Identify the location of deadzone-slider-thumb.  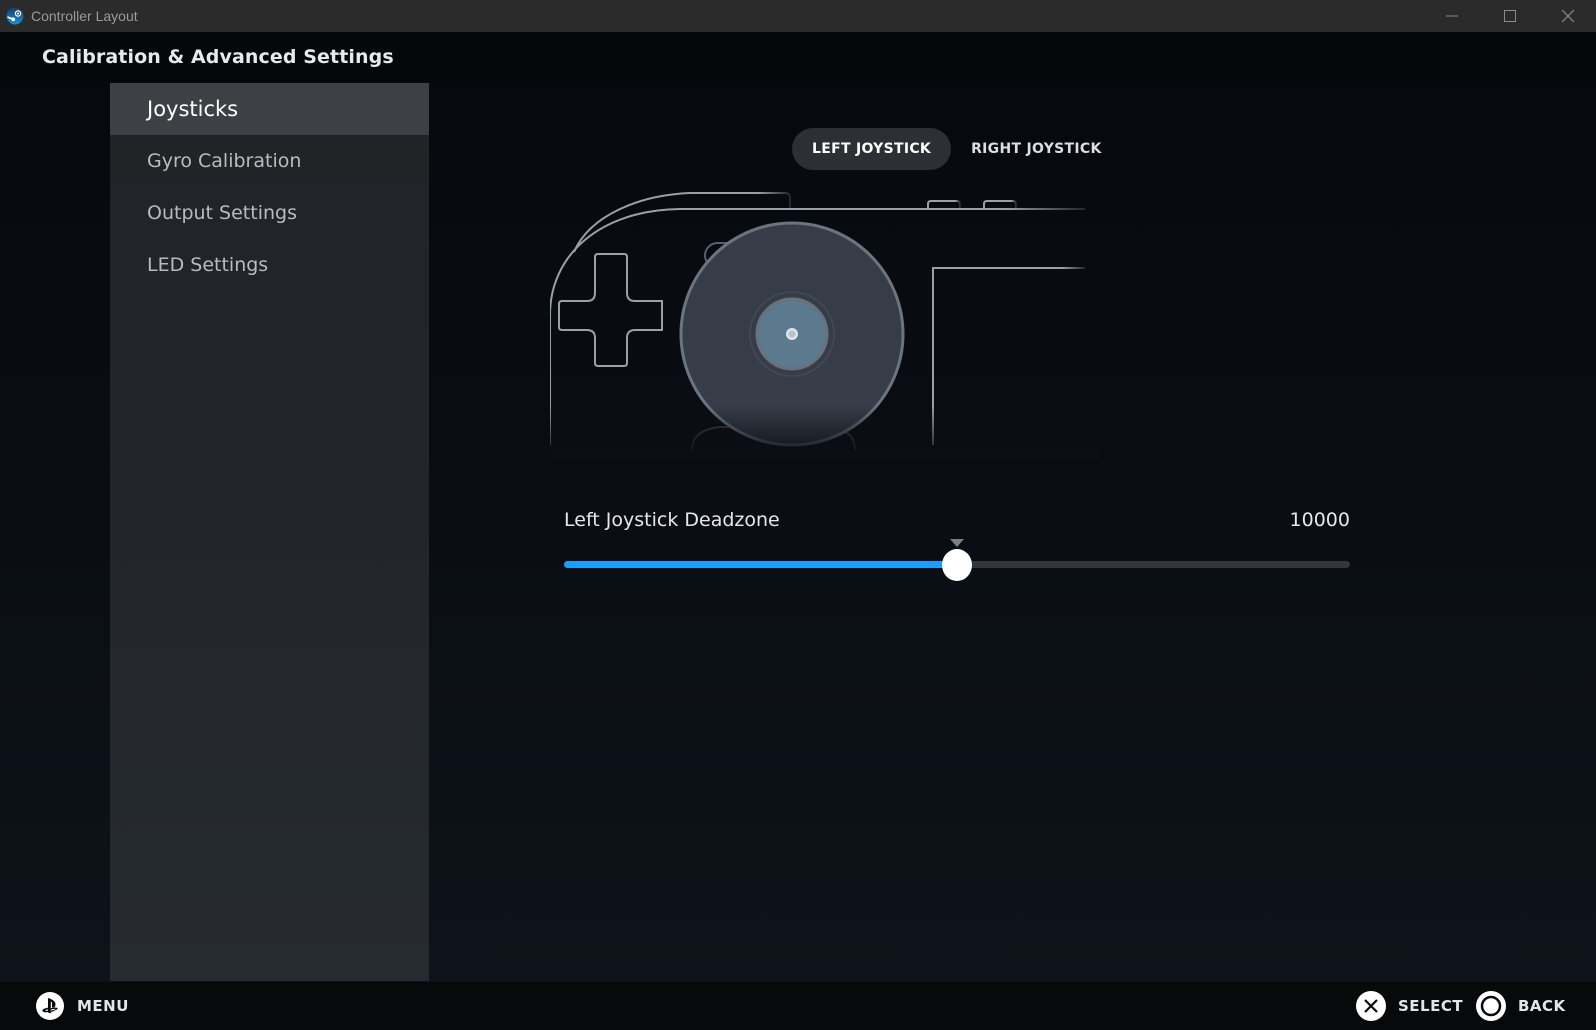
(957, 565).